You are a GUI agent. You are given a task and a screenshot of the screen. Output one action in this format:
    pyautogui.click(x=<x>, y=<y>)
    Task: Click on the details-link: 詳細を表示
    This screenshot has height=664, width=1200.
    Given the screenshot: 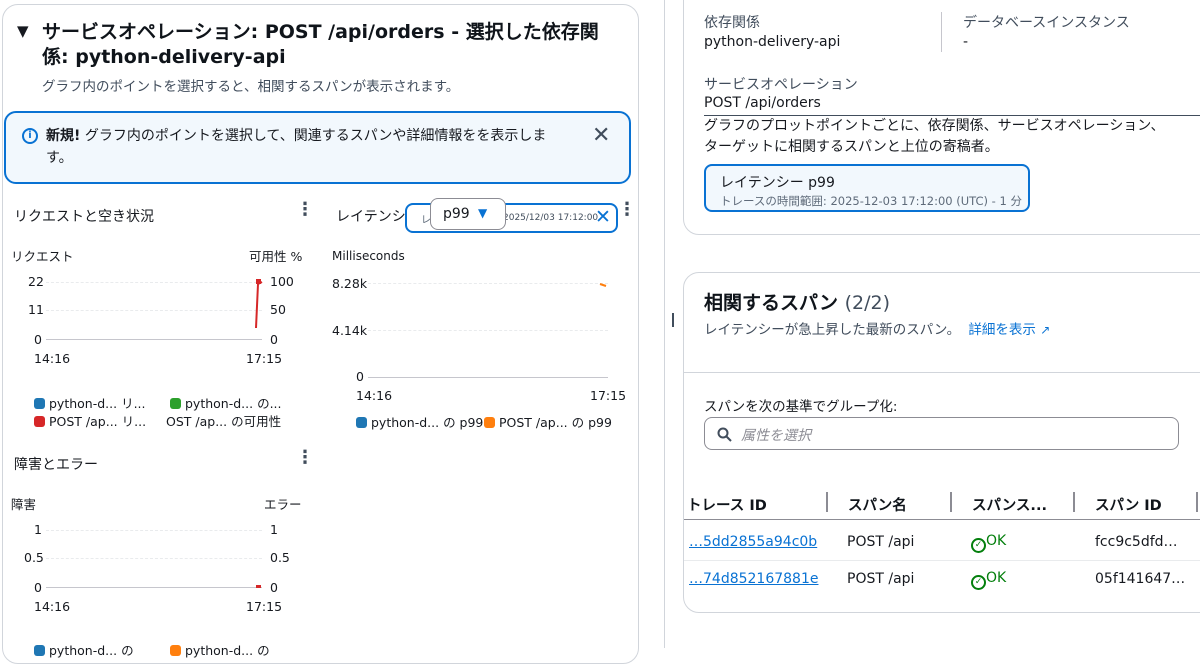 What is the action you would take?
    pyautogui.click(x=1002, y=330)
    